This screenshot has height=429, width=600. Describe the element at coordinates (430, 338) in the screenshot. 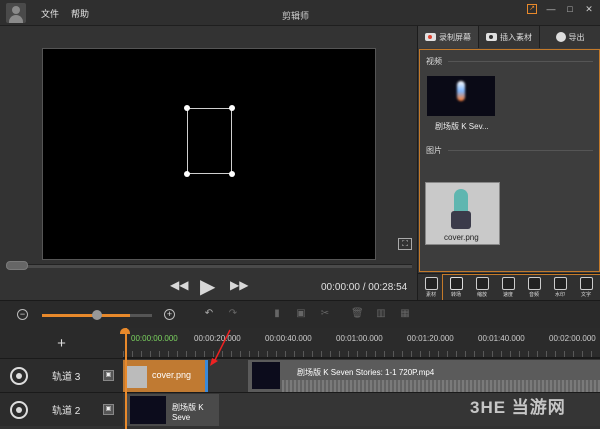

I see `ruler-label: 00:01:20.000` at that location.